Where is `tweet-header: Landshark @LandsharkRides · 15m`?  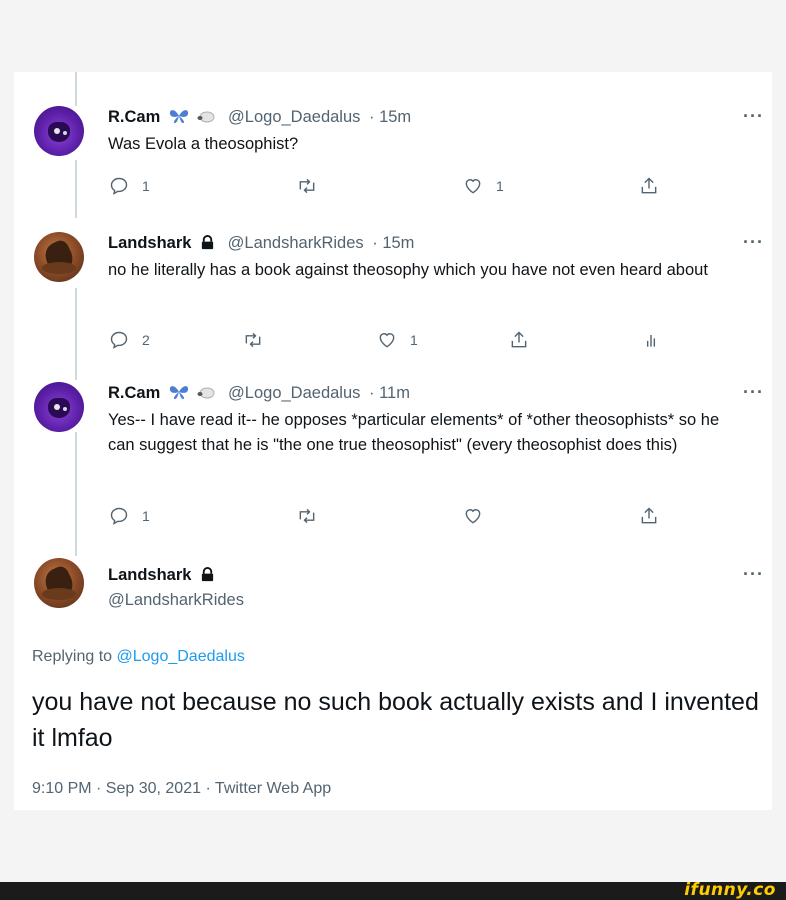
tweet-header: Landshark @LandsharkRides · 15m is located at coordinates (261, 244).